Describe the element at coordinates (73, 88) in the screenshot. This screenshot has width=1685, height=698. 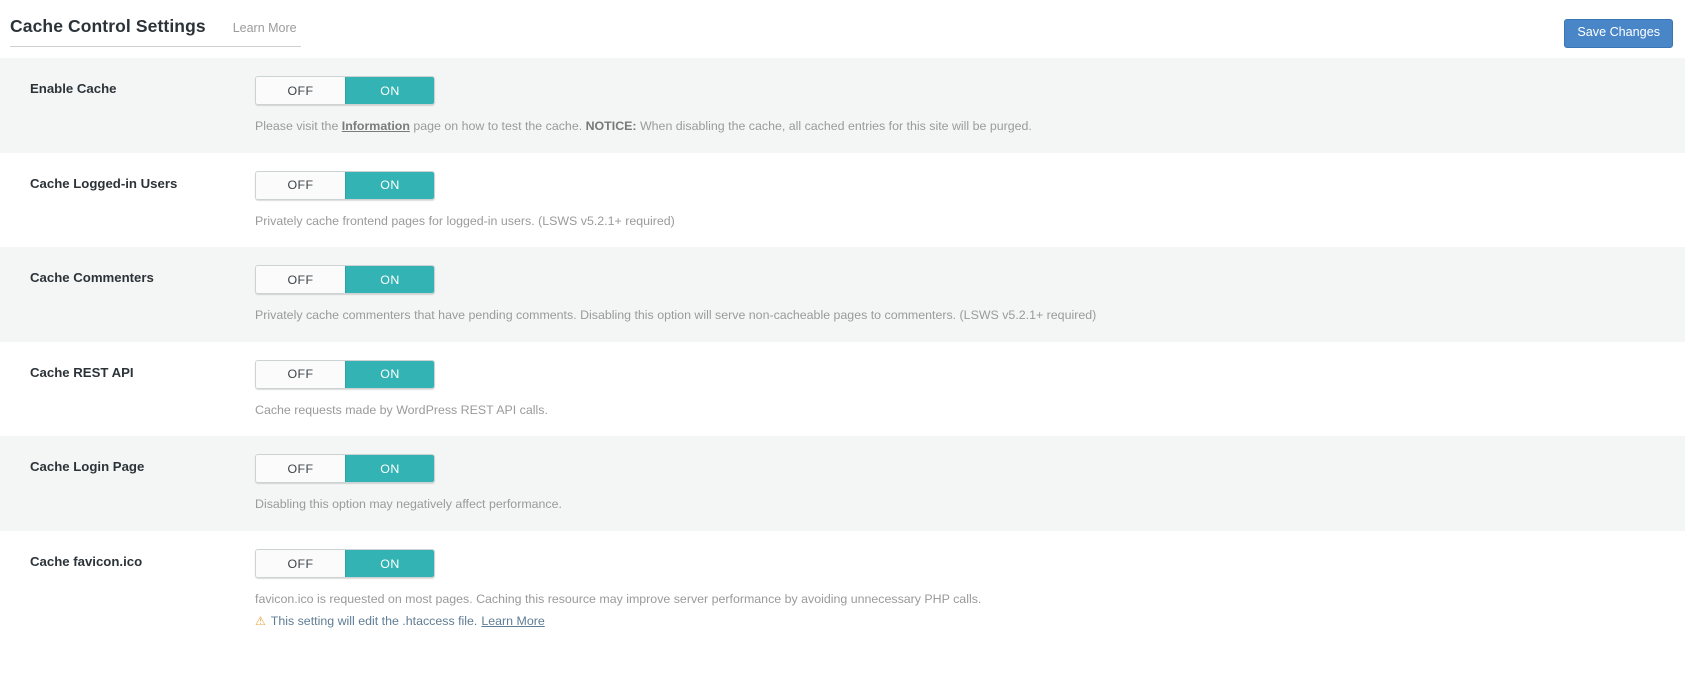
I see `setting-label-enable-cache: Enable Cache` at that location.